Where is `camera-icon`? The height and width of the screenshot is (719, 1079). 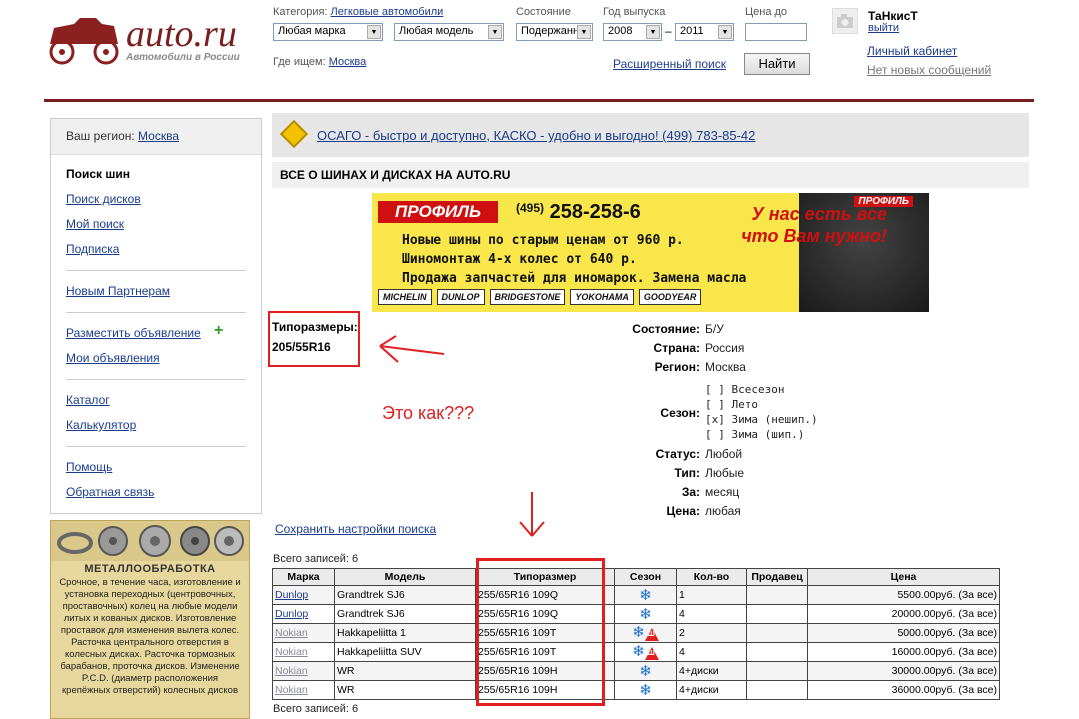
camera-icon is located at coordinates (845, 21).